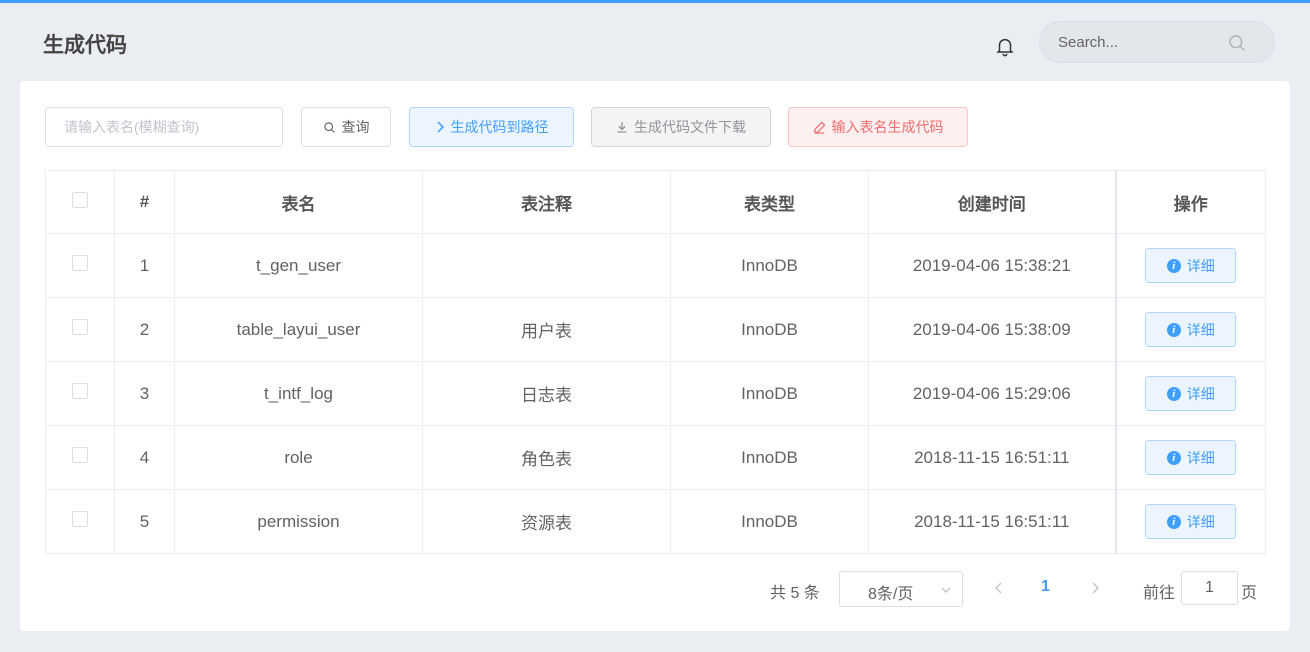 This screenshot has height=652, width=1310. What do you see at coordinates (546, 265) in the screenshot?
I see `row-table-comment` at bounding box center [546, 265].